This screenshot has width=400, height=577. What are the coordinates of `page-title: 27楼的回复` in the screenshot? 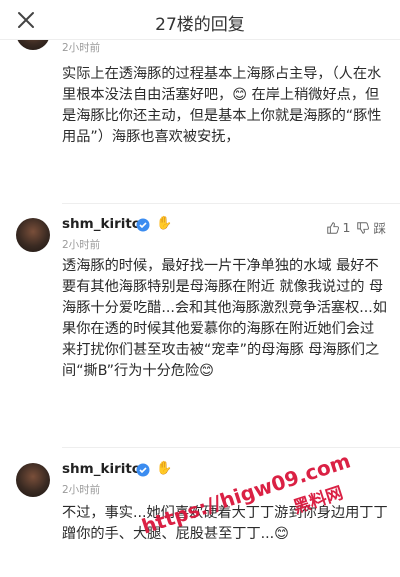 It's located at (200, 25).